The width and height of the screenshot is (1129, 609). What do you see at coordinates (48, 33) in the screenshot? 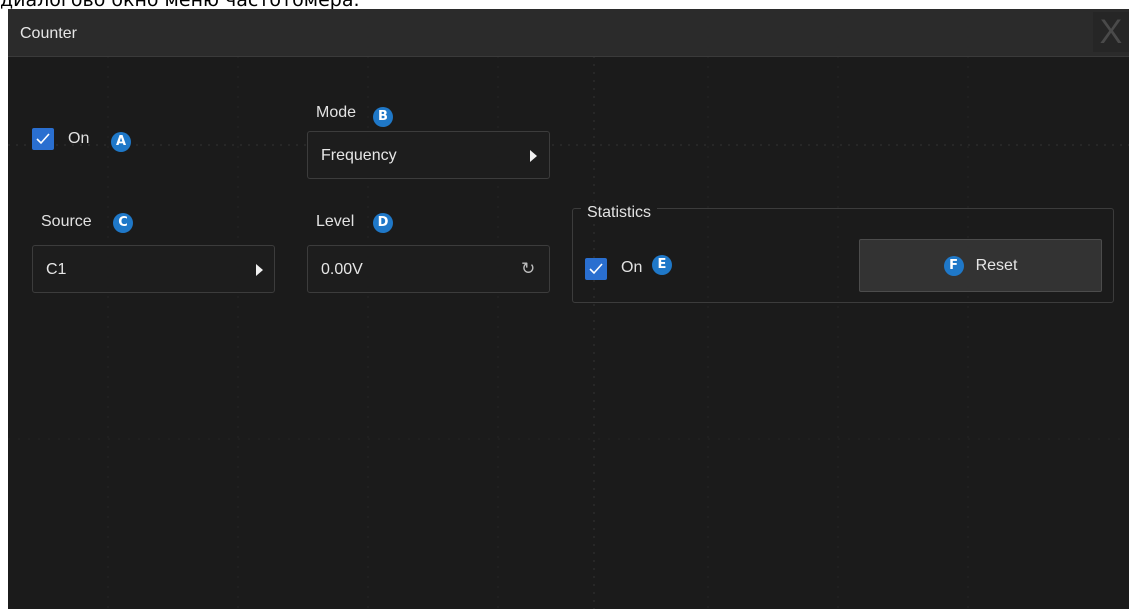
I see `dialog-title: Counter` at bounding box center [48, 33].